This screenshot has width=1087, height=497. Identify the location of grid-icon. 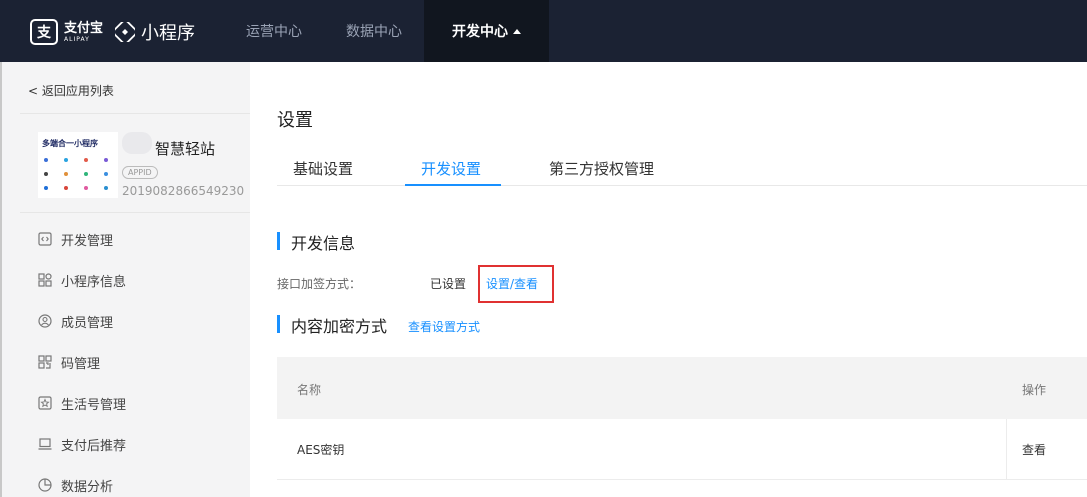
(45, 280).